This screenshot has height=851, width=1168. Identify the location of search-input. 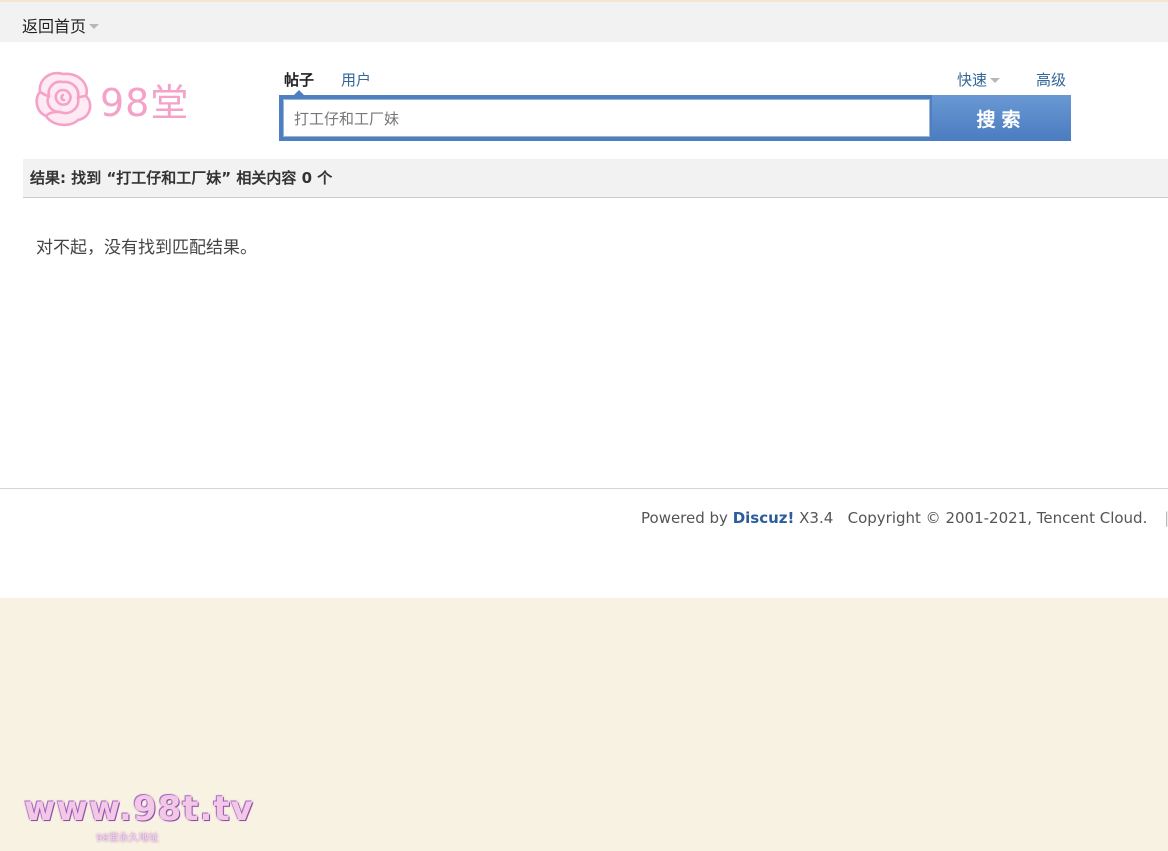
(606, 118).